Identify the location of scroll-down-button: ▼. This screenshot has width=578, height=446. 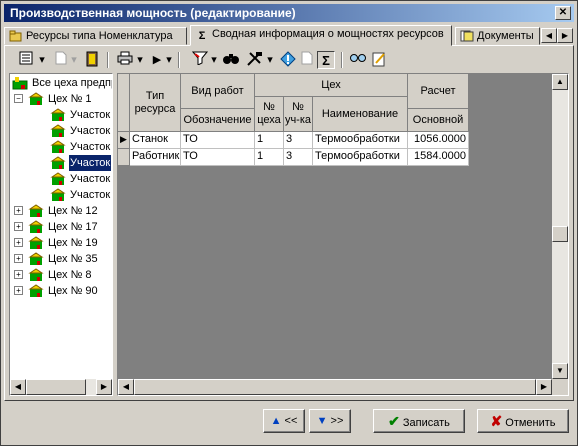
(560, 371).